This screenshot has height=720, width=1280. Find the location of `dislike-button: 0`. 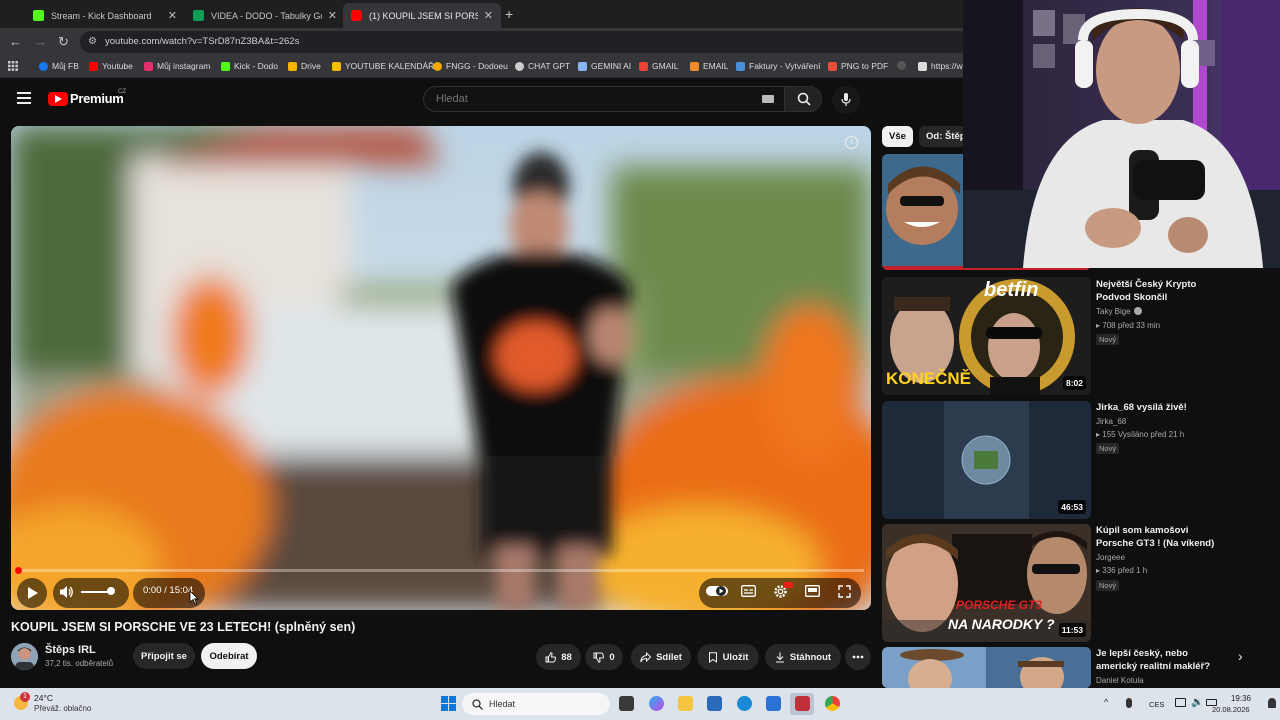

dislike-button: 0 is located at coordinates (604, 657).